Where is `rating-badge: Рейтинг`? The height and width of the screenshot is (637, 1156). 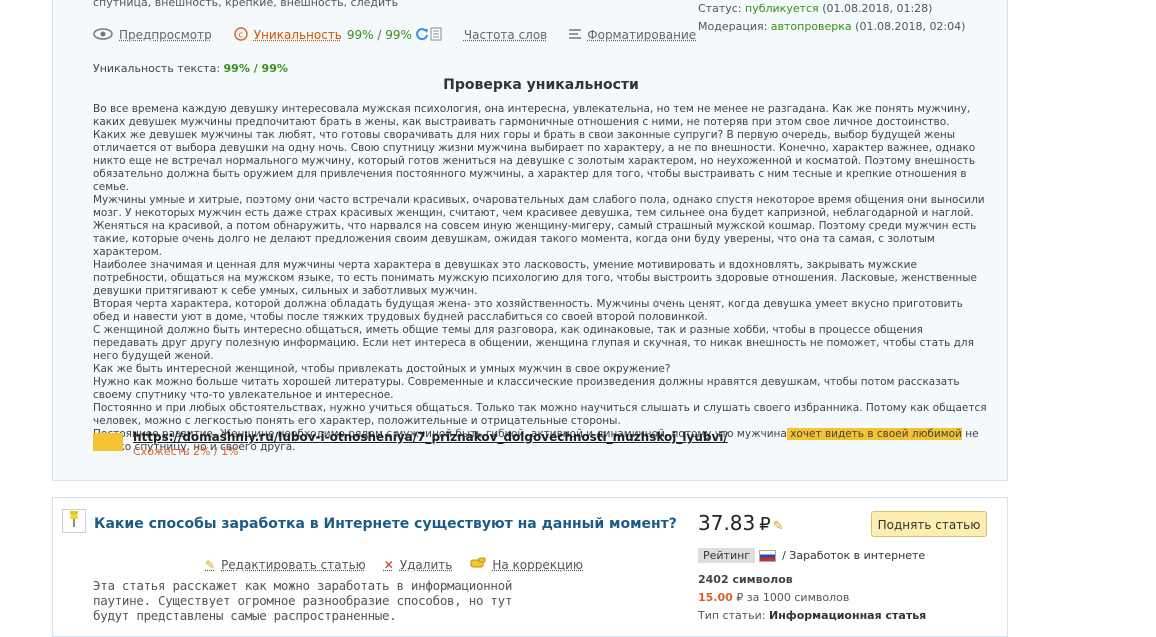
rating-badge: Рейтинг is located at coordinates (726, 555).